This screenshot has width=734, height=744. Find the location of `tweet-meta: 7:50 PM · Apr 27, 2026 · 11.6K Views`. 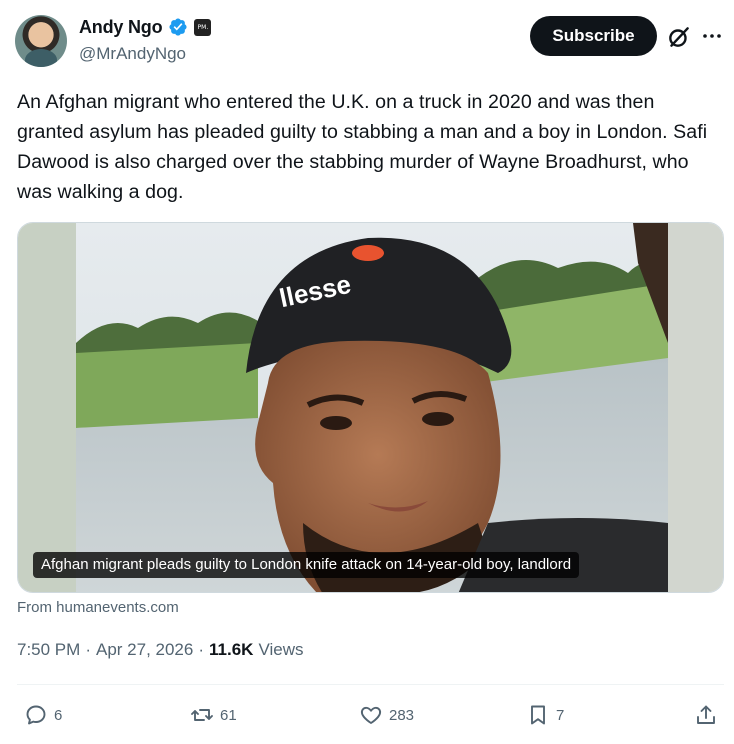

tweet-meta: 7:50 PM · Apr 27, 2026 · 11.6K Views is located at coordinates (160, 650).